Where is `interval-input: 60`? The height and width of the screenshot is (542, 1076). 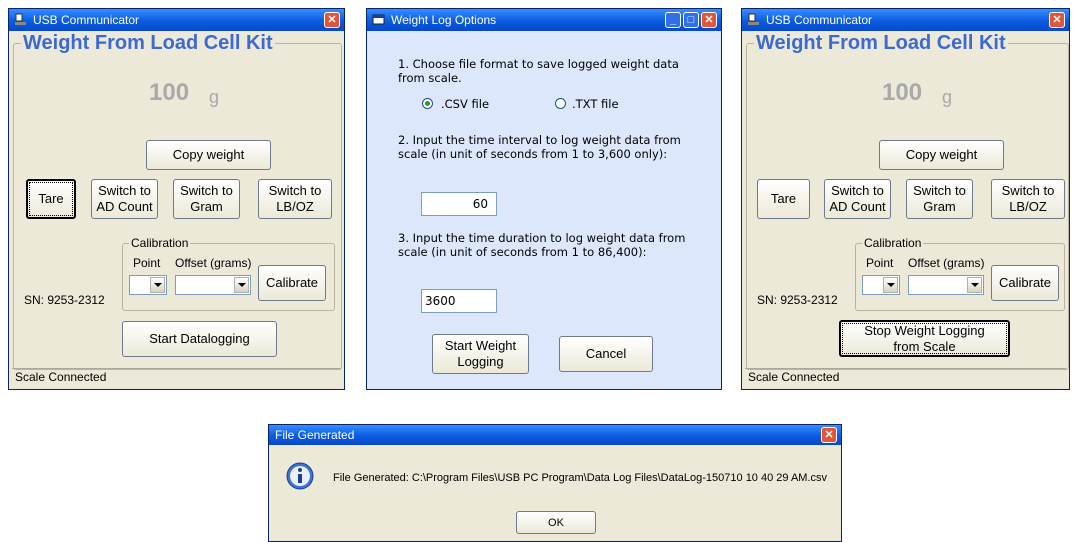 interval-input: 60 is located at coordinates (459, 204).